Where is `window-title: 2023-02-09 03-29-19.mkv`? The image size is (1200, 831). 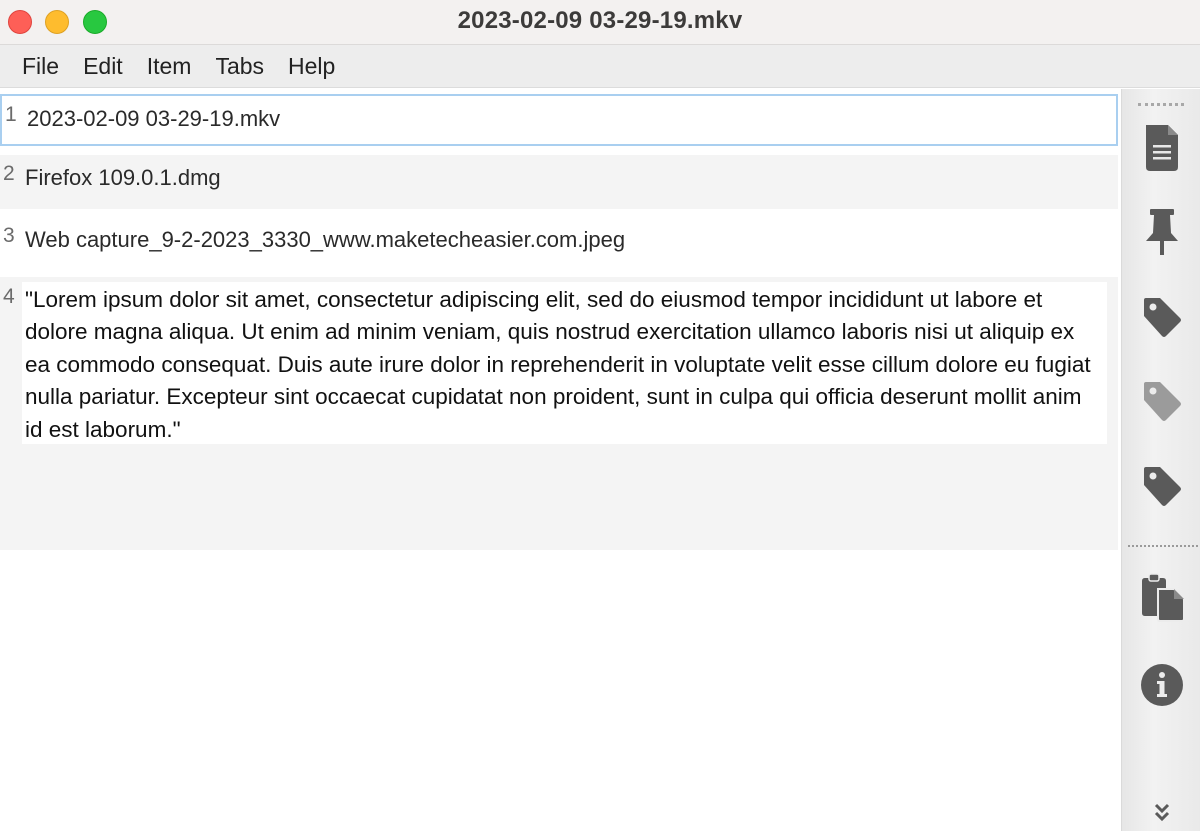
window-title: 2023-02-09 03-29-19.mkv is located at coordinates (600, 20).